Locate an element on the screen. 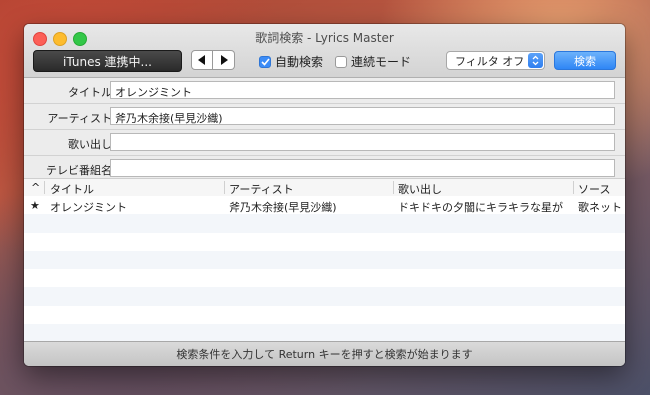 This screenshot has height=395, width=650. title-row: タイトル オレンジミント is located at coordinates (324, 91).